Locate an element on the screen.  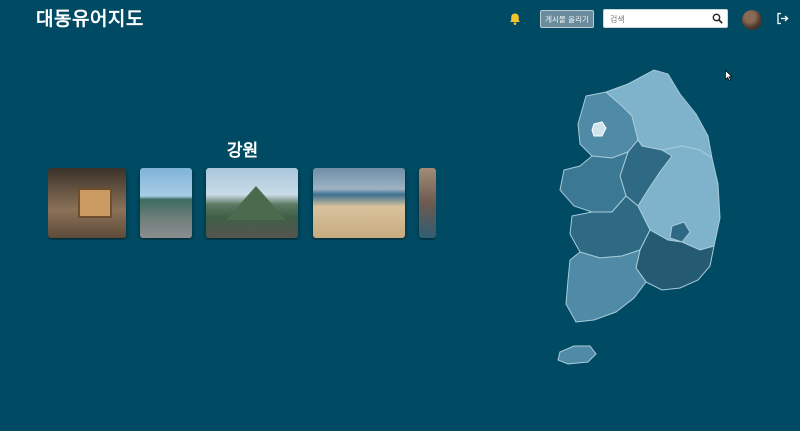
logout-icon is located at coordinates (782, 18).